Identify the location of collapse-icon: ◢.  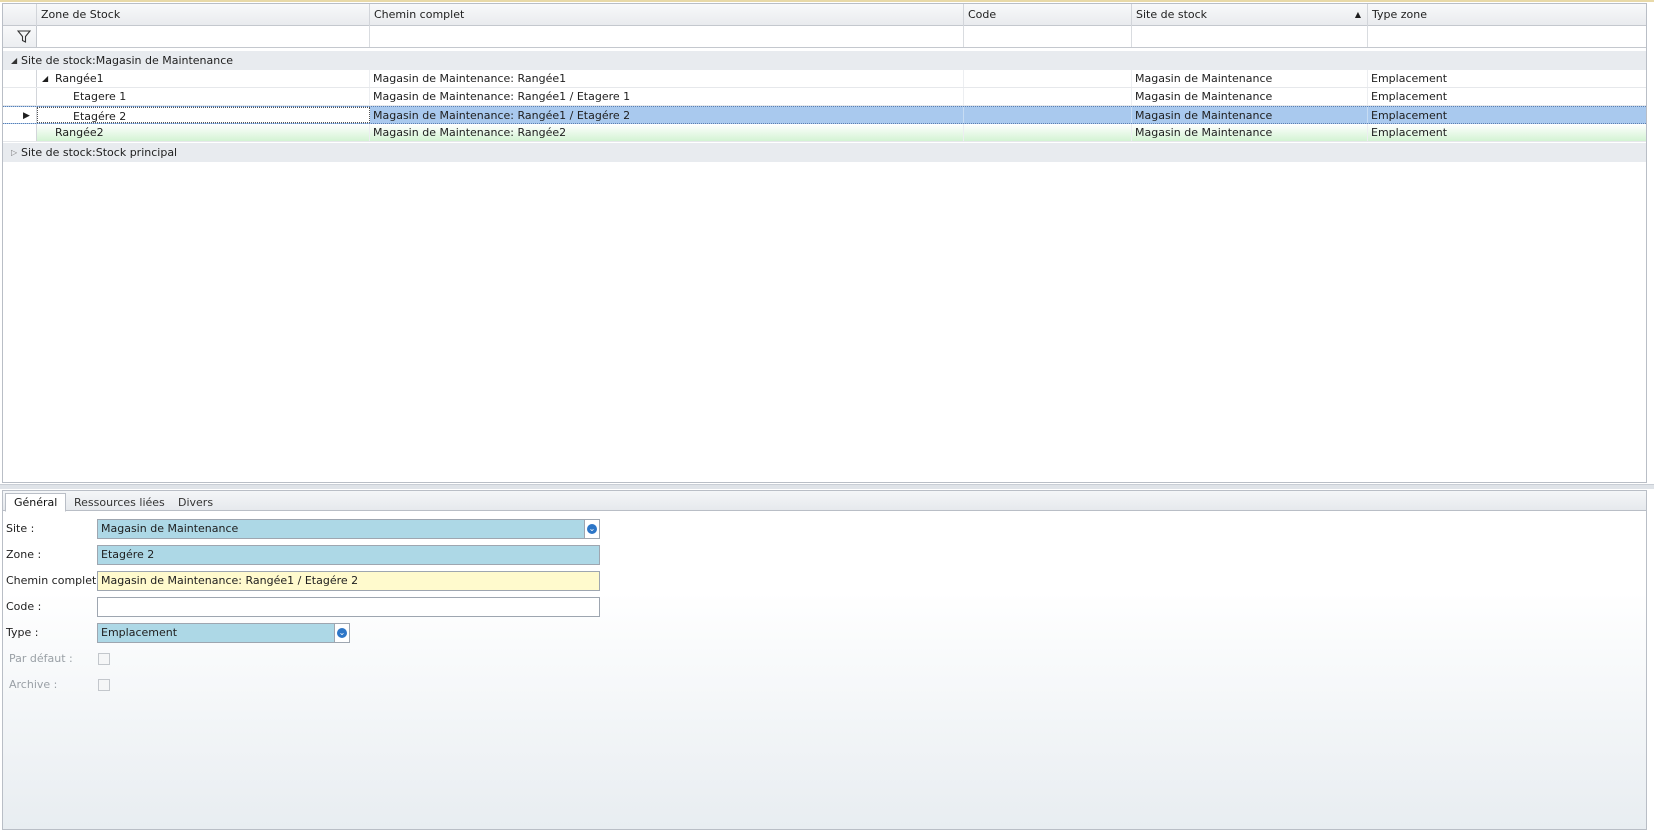
(14, 60).